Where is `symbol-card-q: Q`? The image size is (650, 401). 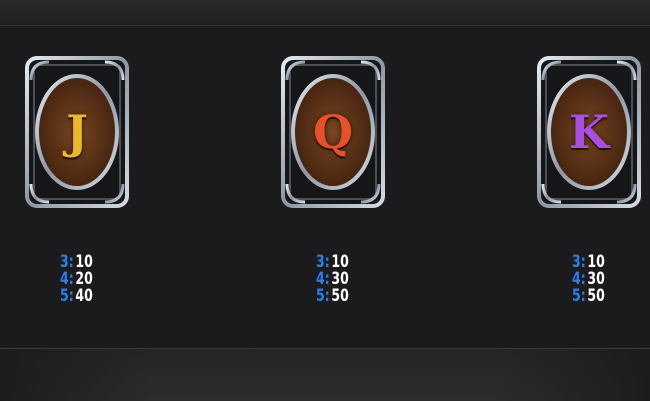 symbol-card-q: Q is located at coordinates (333, 132).